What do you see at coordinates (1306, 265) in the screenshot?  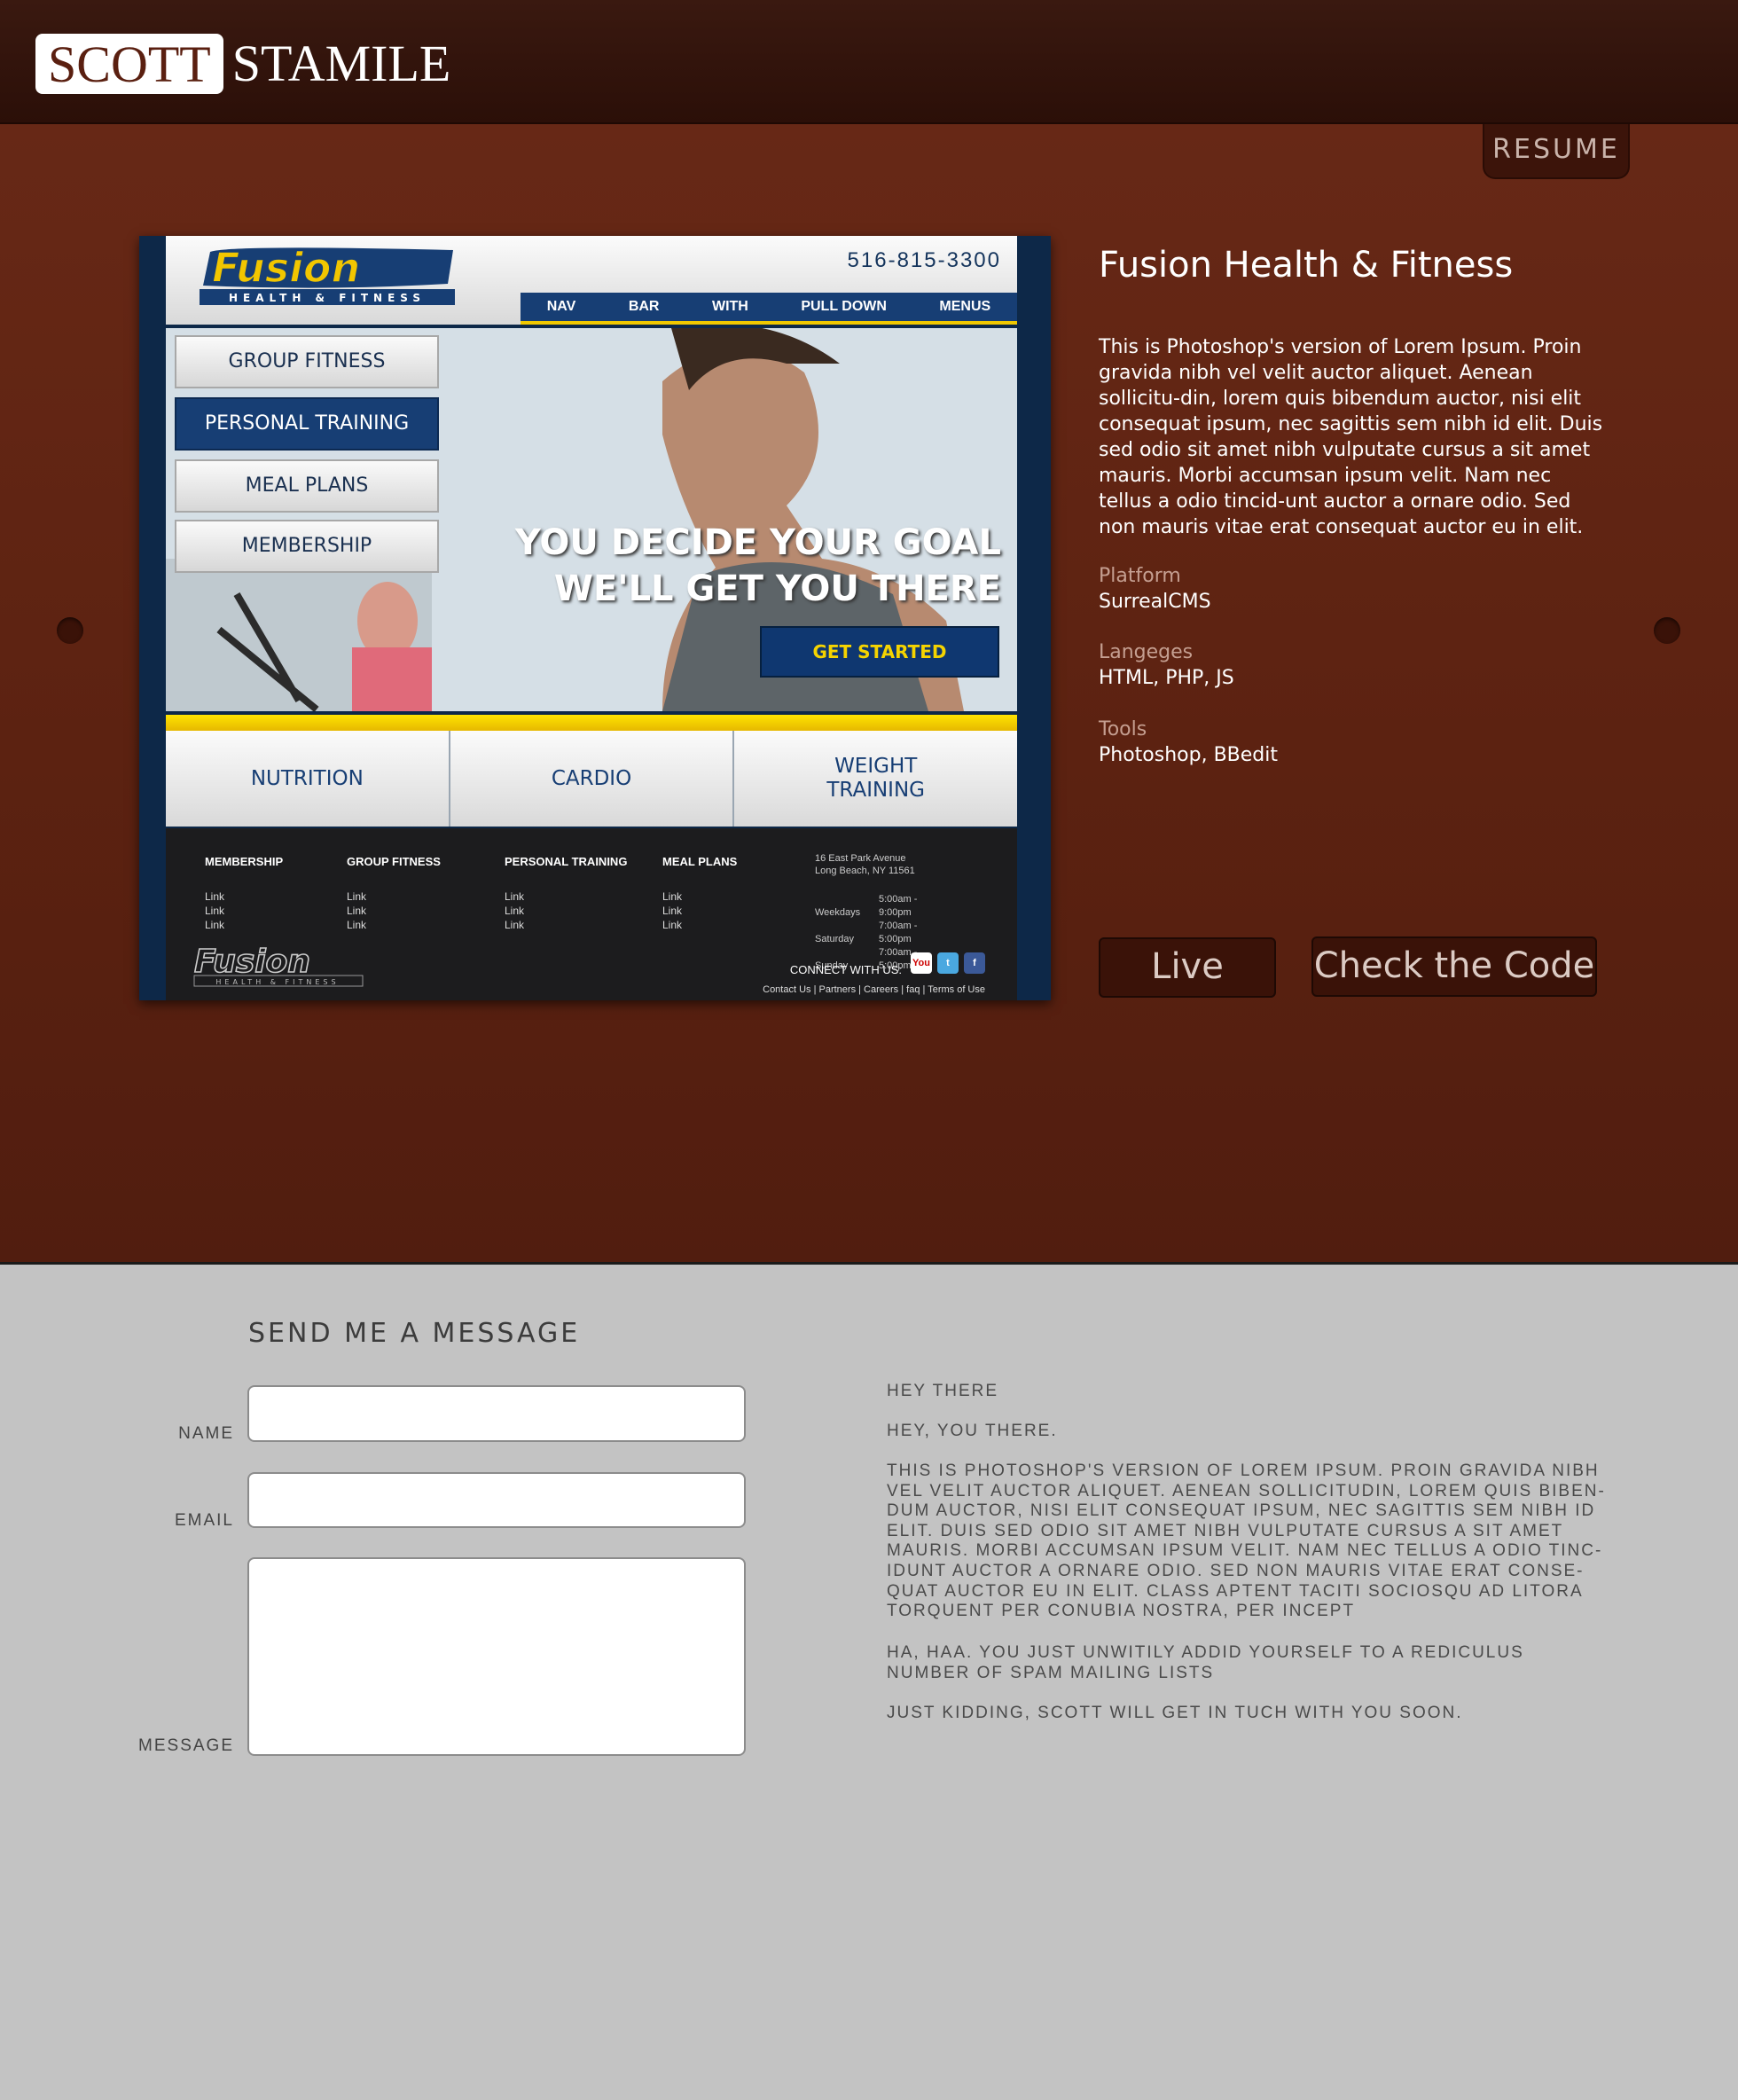 I see `project-title: Fusion Health & Fitness` at bounding box center [1306, 265].